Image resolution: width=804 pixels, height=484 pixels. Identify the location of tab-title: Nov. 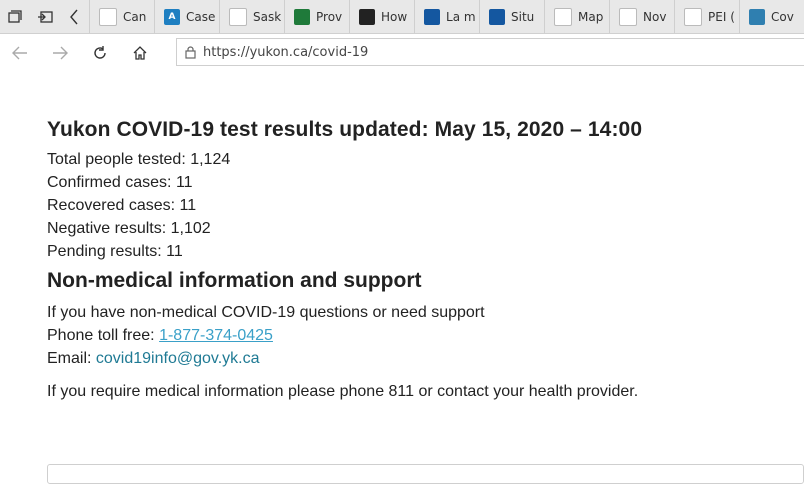
(655, 16).